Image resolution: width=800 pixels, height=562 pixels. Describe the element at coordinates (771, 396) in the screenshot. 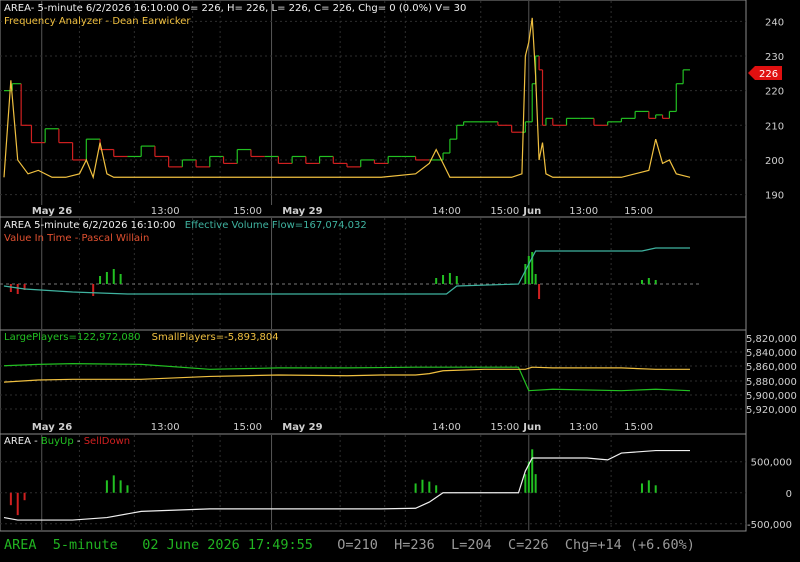

I see `players-y-tick: 5,900,000` at that location.